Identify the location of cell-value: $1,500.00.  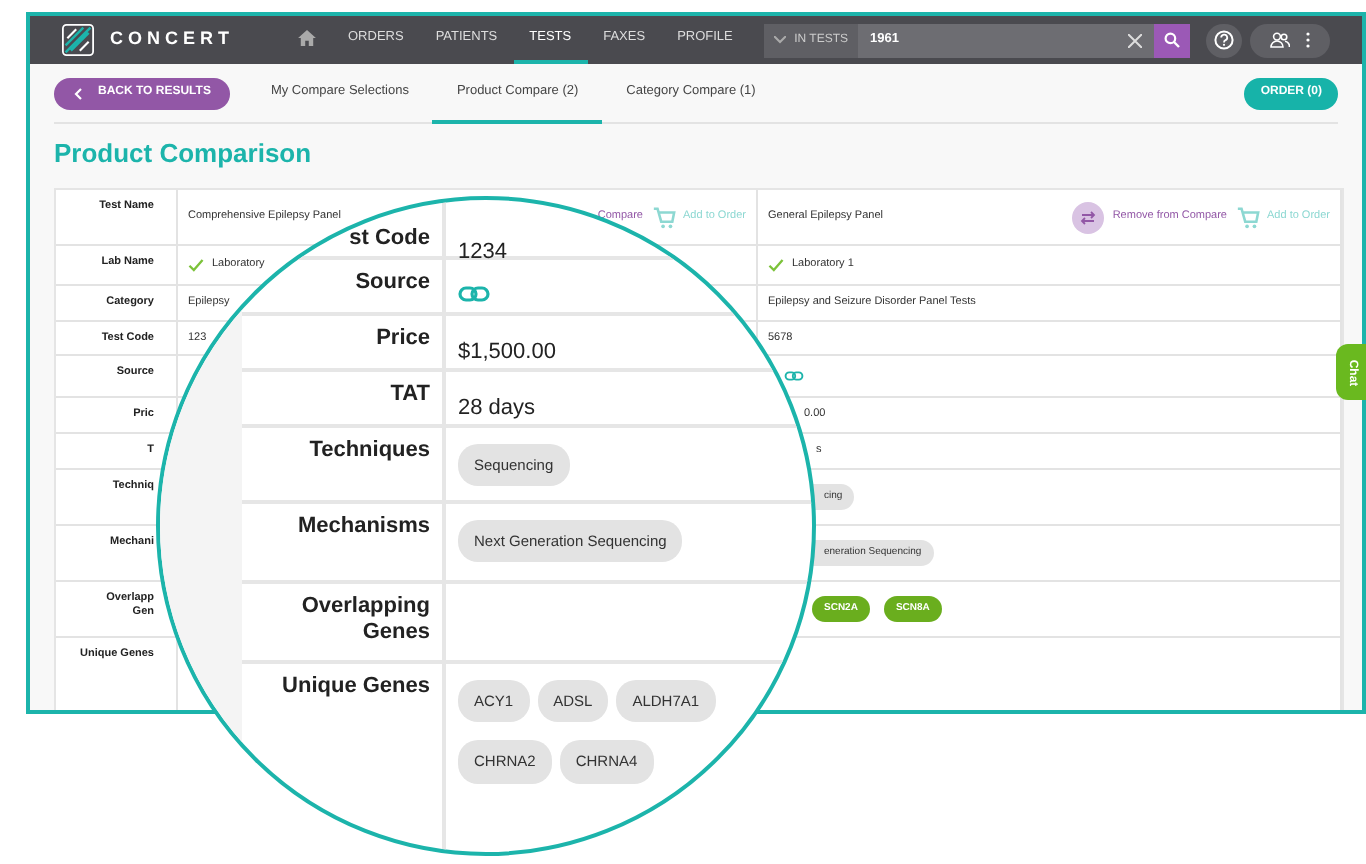
(507, 352).